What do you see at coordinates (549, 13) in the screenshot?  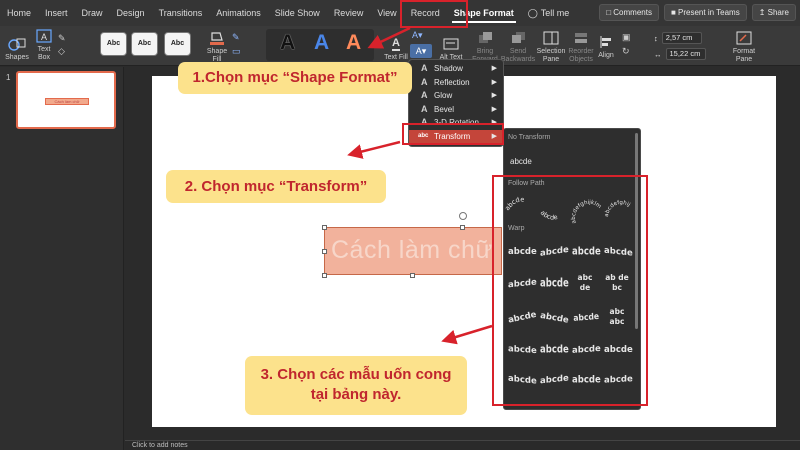 I see `tell-me-search: ◯ Tell me` at bounding box center [549, 13].